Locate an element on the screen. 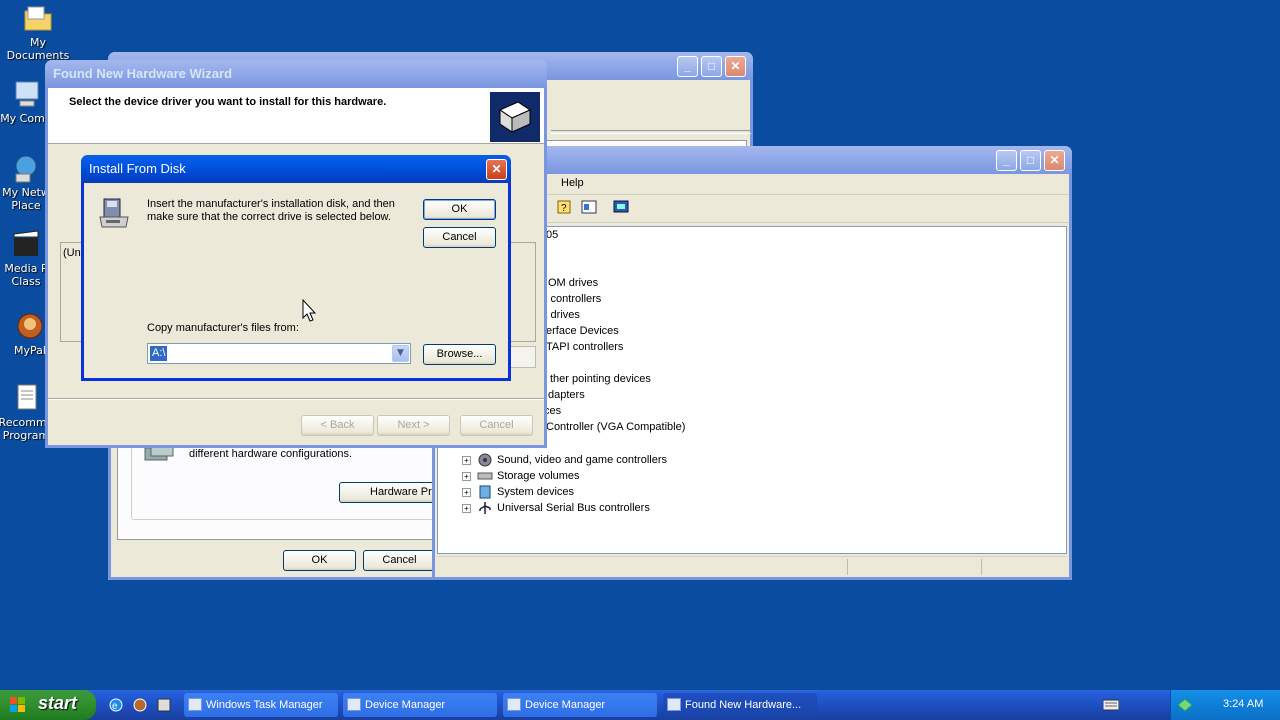 This screenshot has width=1280, height=720. menu-help: Help is located at coordinates (572, 183).